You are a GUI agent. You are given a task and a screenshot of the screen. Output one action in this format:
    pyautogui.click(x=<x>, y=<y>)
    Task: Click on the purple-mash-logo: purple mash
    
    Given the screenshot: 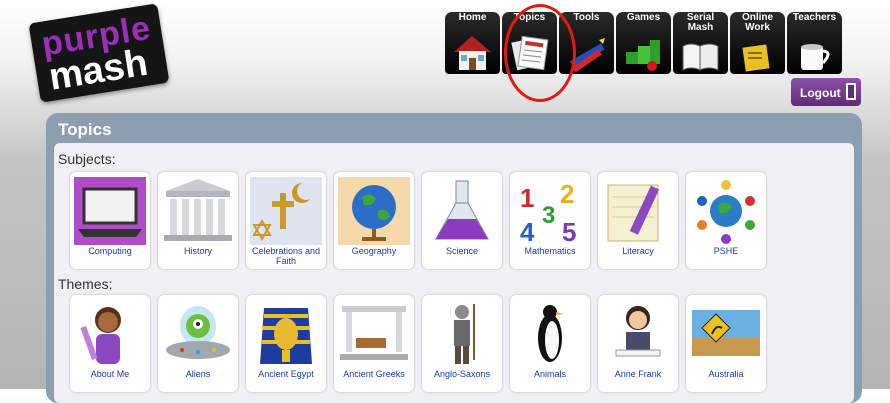 What is the action you would take?
    pyautogui.click(x=99, y=53)
    